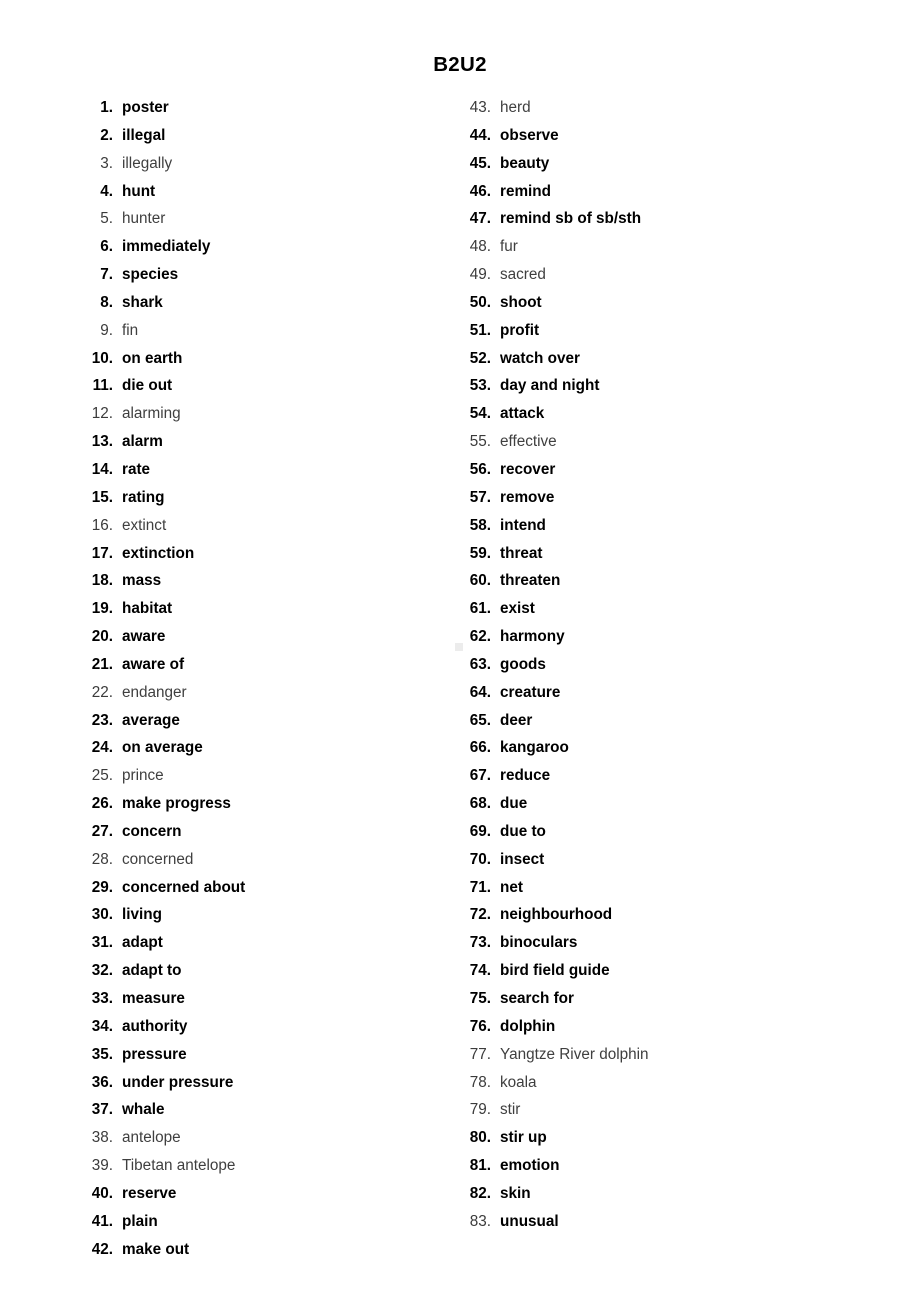 This screenshot has width=920, height=1302. Describe the element at coordinates (640, 303) in the screenshot. I see `list-item: 50. shoot` at that location.